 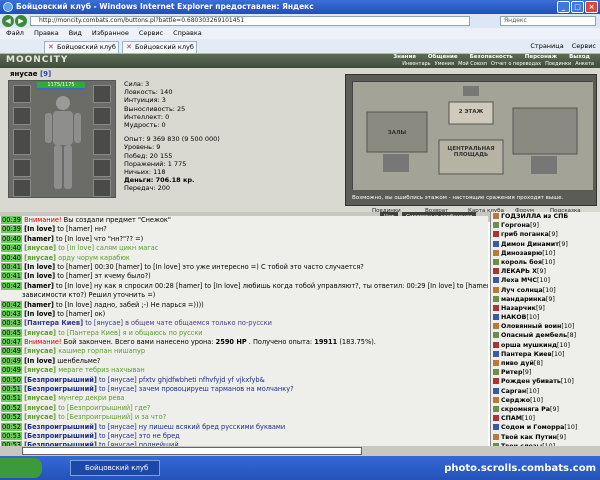 What do you see at coordinates (515, 225) in the screenshot?
I see `player-name: Горгона` at bounding box center [515, 225].